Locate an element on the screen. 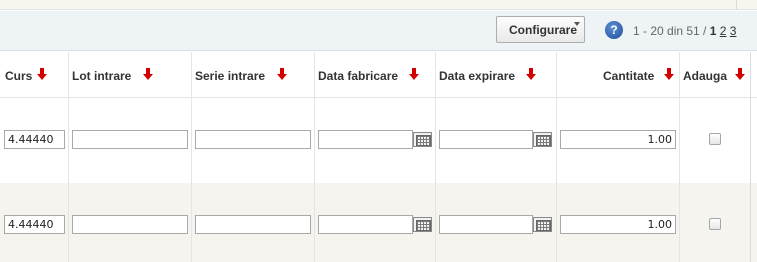 The height and width of the screenshot is (262, 757). pager-range: 1 - 20 din 51 / is located at coordinates (670, 31).